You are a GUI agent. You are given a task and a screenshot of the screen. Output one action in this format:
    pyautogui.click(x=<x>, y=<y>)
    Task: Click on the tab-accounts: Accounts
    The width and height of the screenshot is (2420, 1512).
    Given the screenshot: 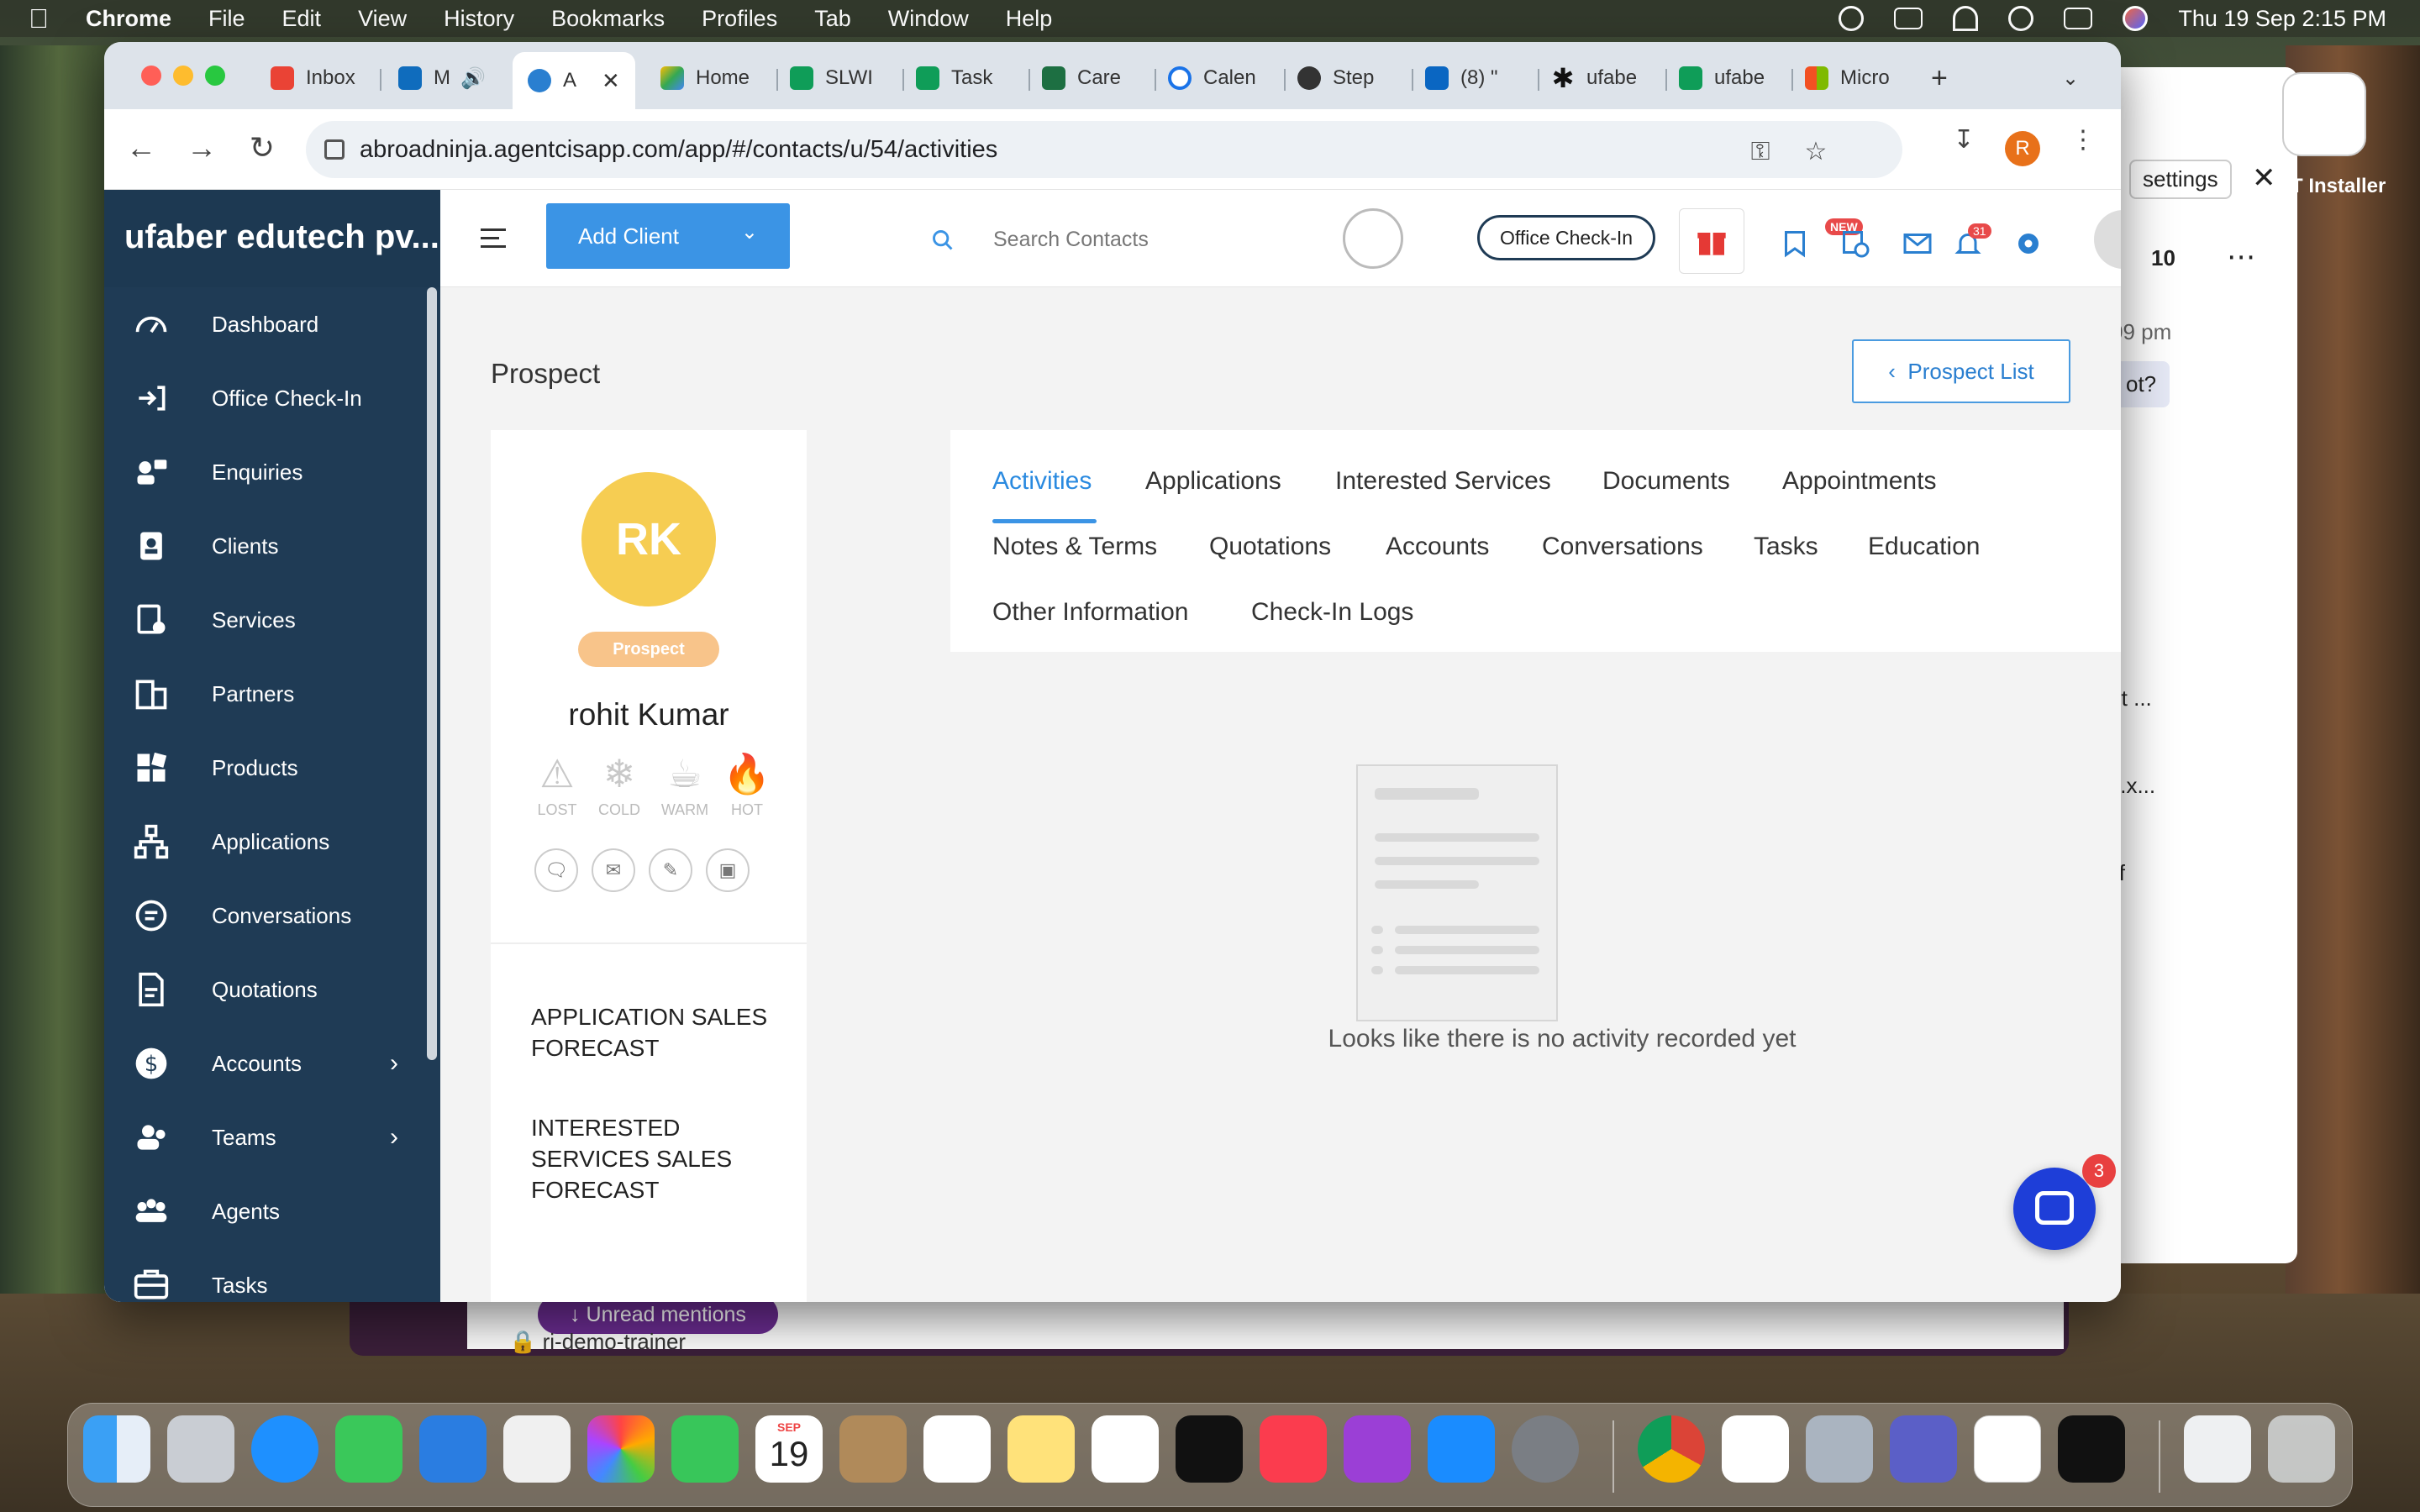 What is the action you would take?
    pyautogui.click(x=1437, y=547)
    